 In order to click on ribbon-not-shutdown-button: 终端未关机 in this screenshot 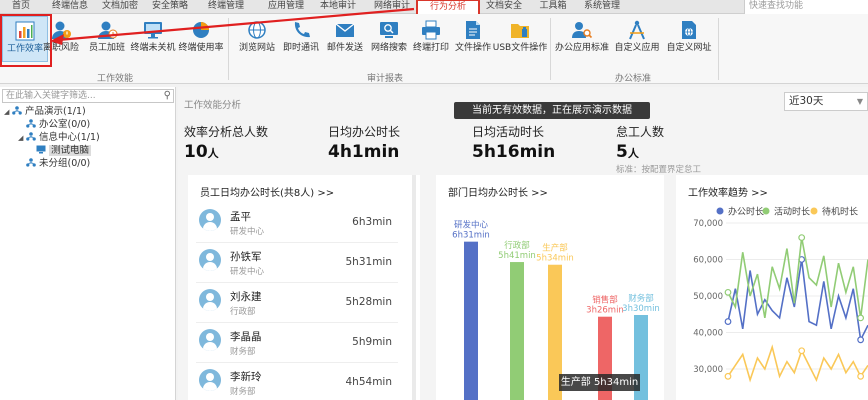, I will do `click(153, 39)`.